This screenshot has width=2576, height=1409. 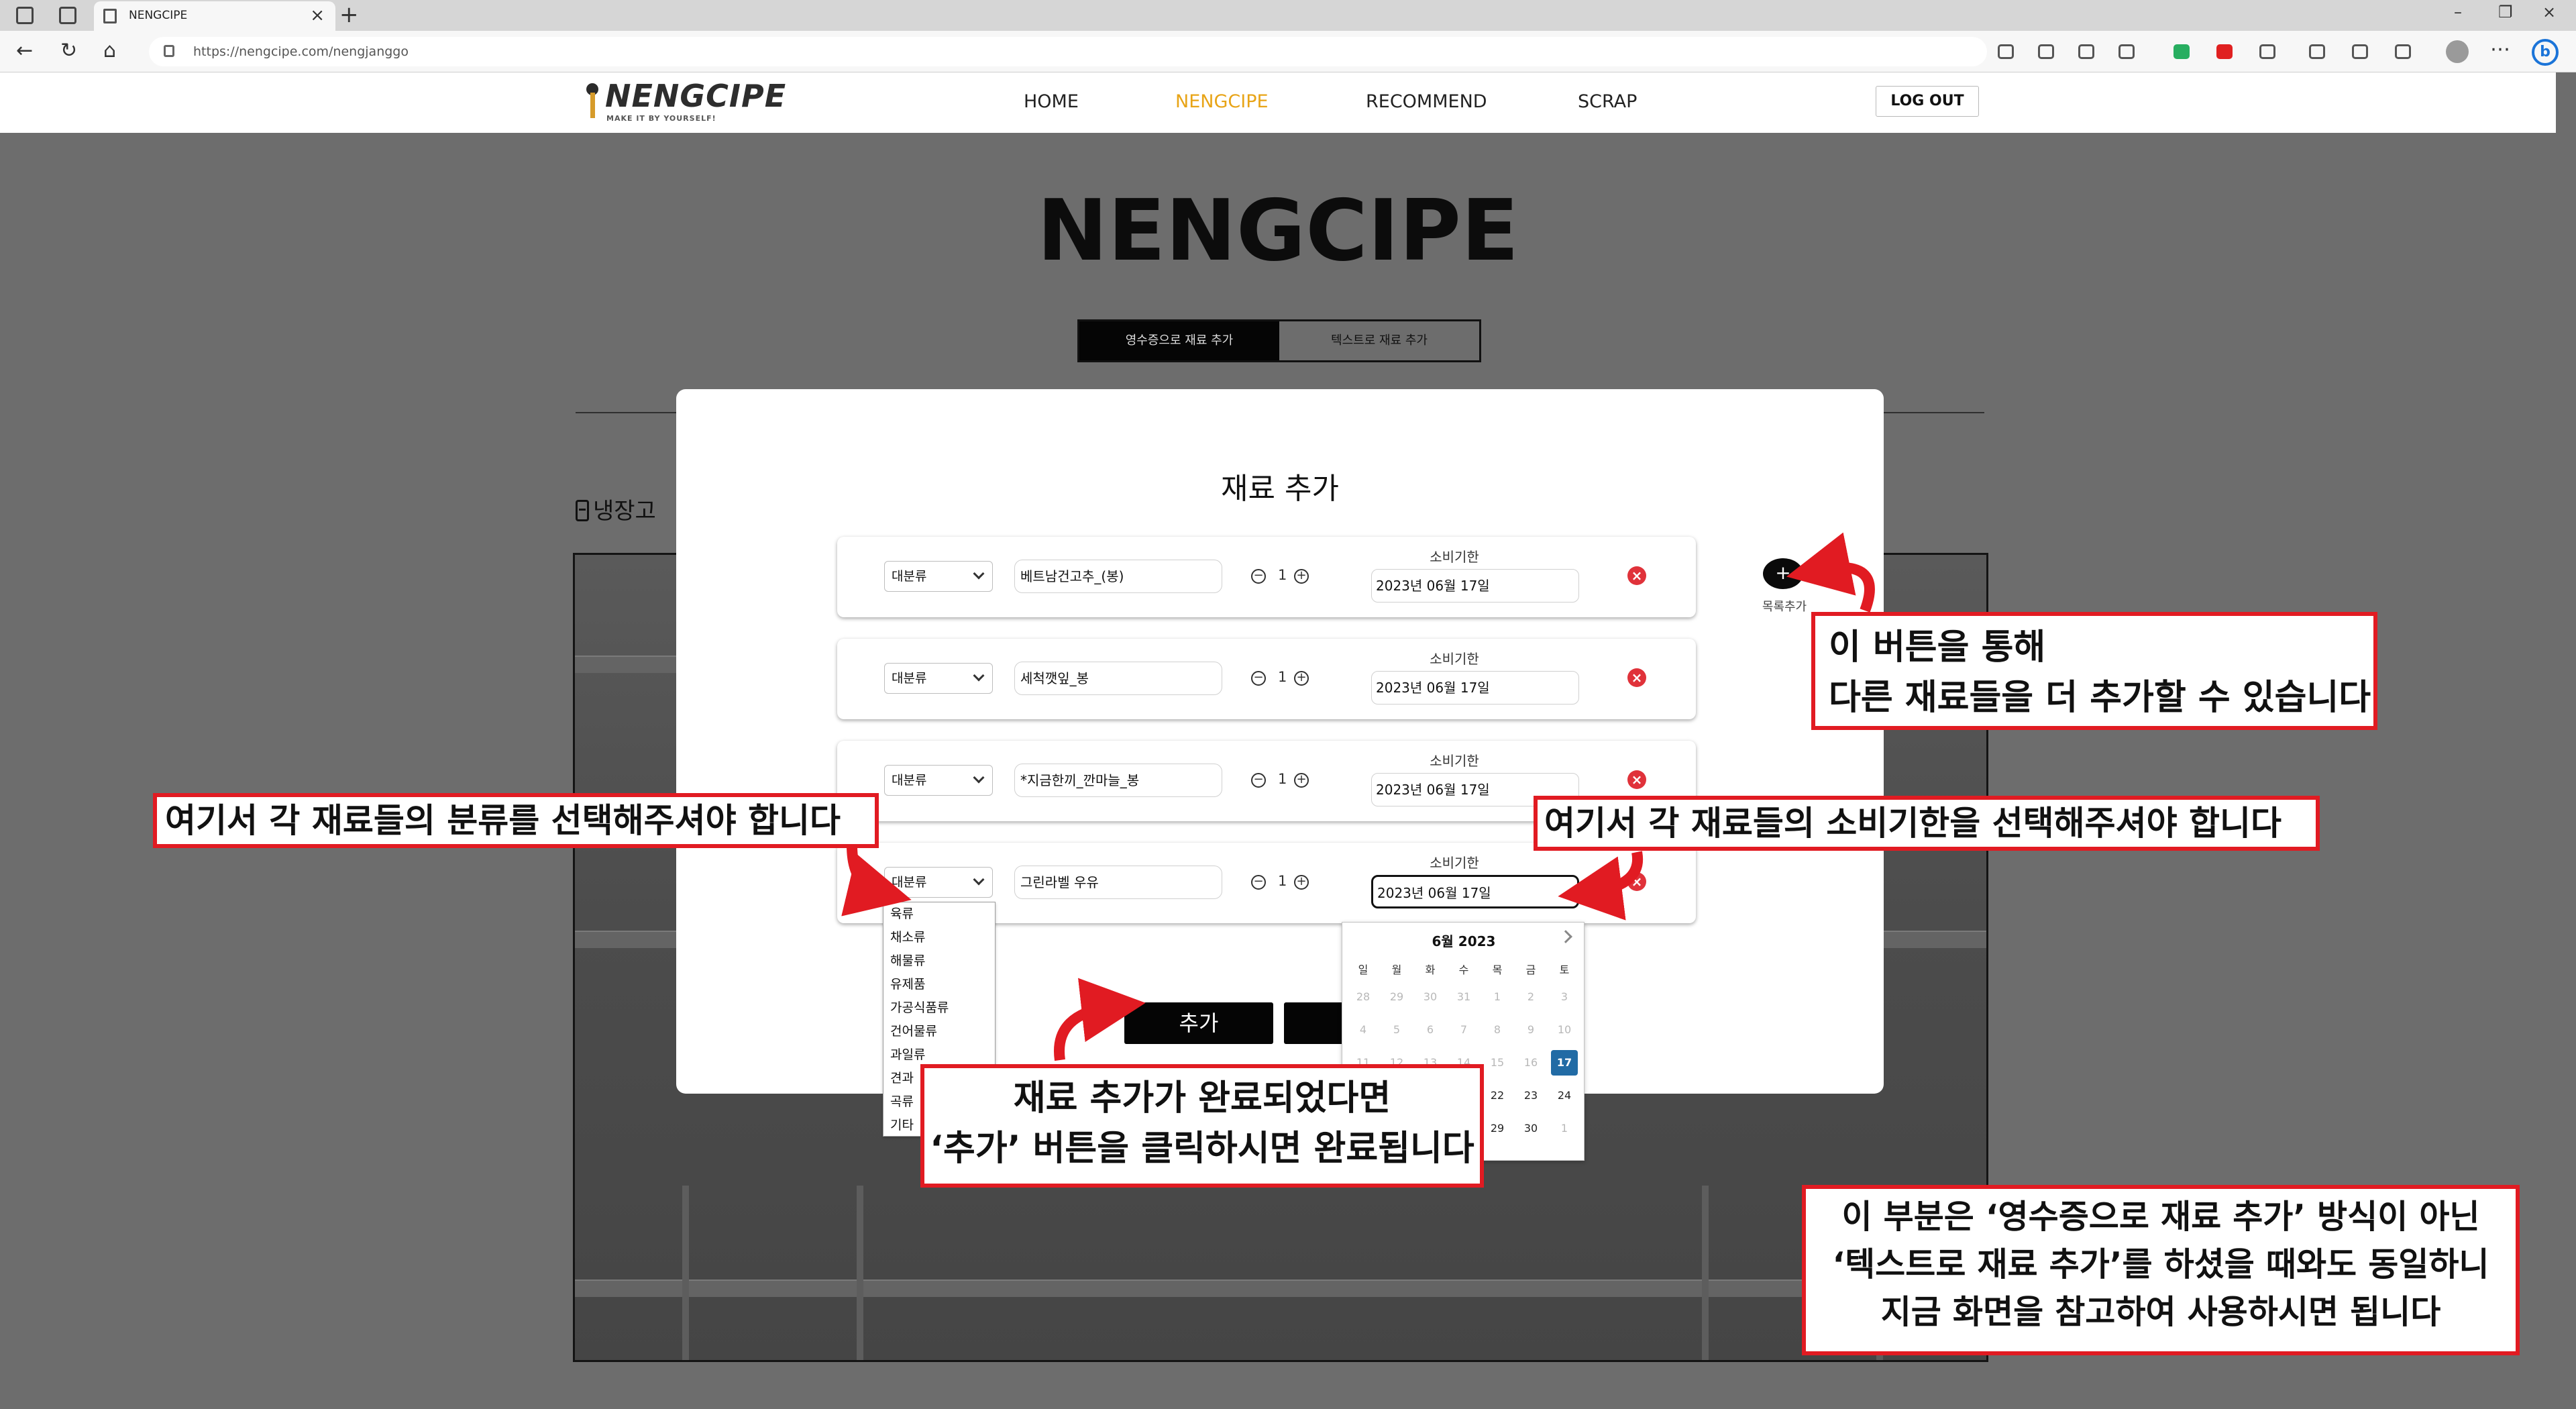 I want to click on calendar-day: 23, so click(x=1531, y=1095).